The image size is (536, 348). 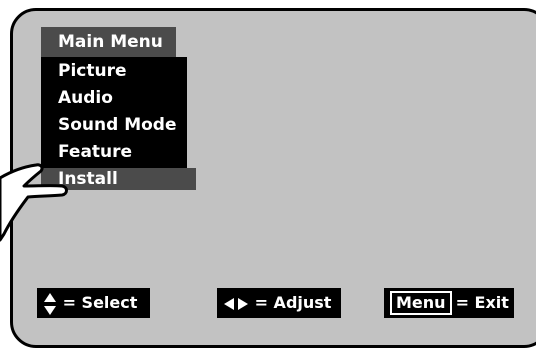 I want to click on menu-item-audio: Audio, so click(x=85, y=98).